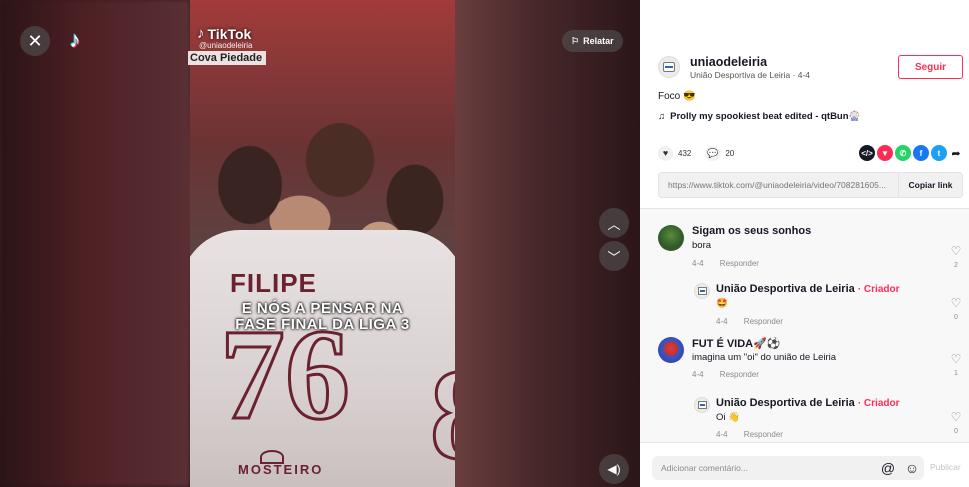 The height and width of the screenshot is (487, 969). I want to click on paper-plane-icon: ▼, so click(885, 153).